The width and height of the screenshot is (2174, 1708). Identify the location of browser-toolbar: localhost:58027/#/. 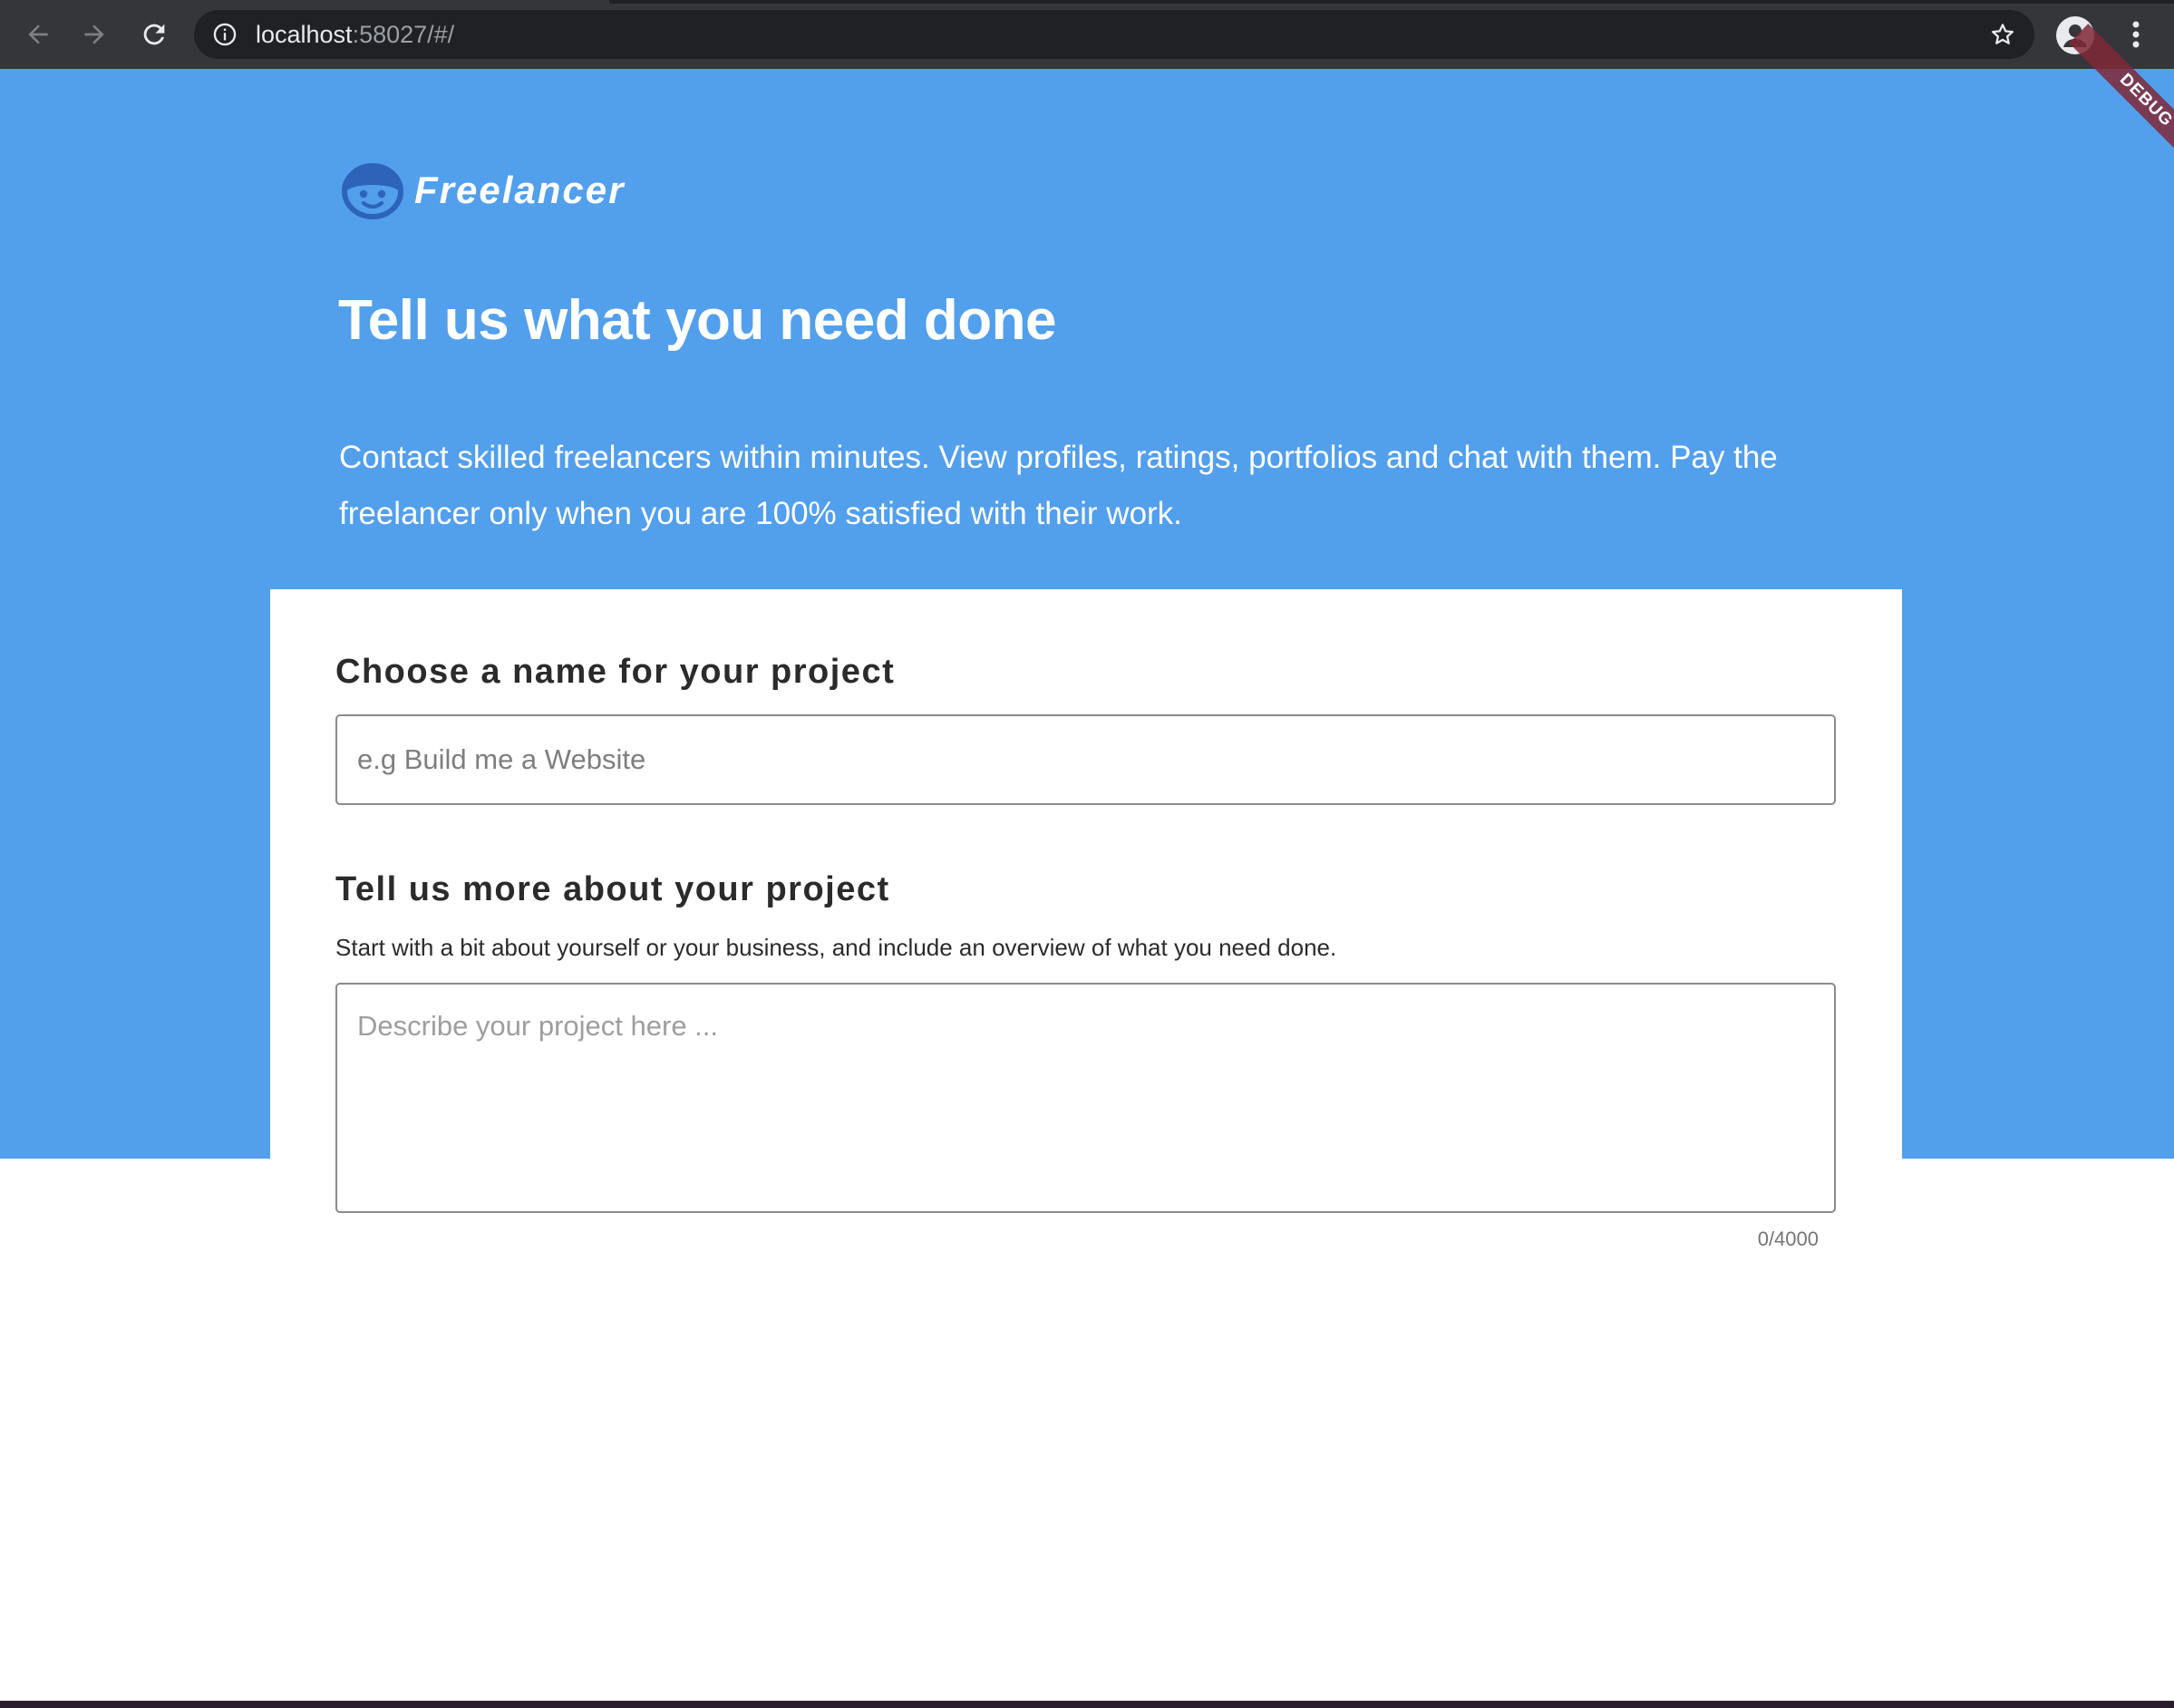
(1087, 34).